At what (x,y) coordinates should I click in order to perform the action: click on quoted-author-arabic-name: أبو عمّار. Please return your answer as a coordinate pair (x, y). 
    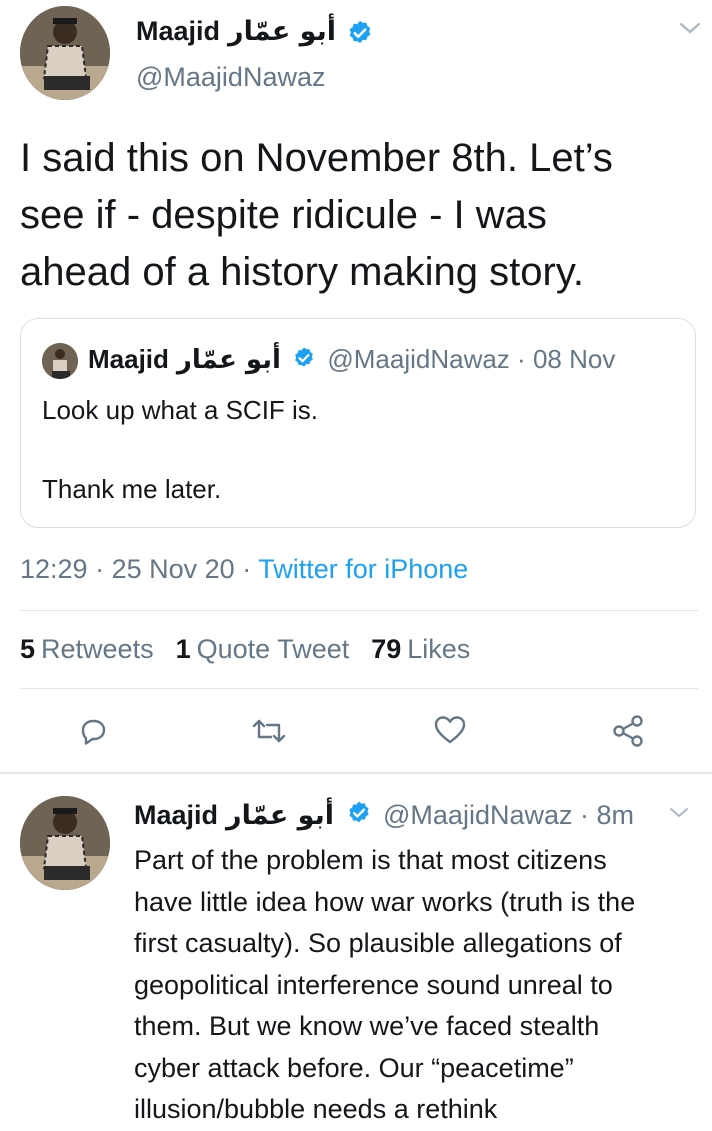
    Looking at the image, I should click on (228, 360).